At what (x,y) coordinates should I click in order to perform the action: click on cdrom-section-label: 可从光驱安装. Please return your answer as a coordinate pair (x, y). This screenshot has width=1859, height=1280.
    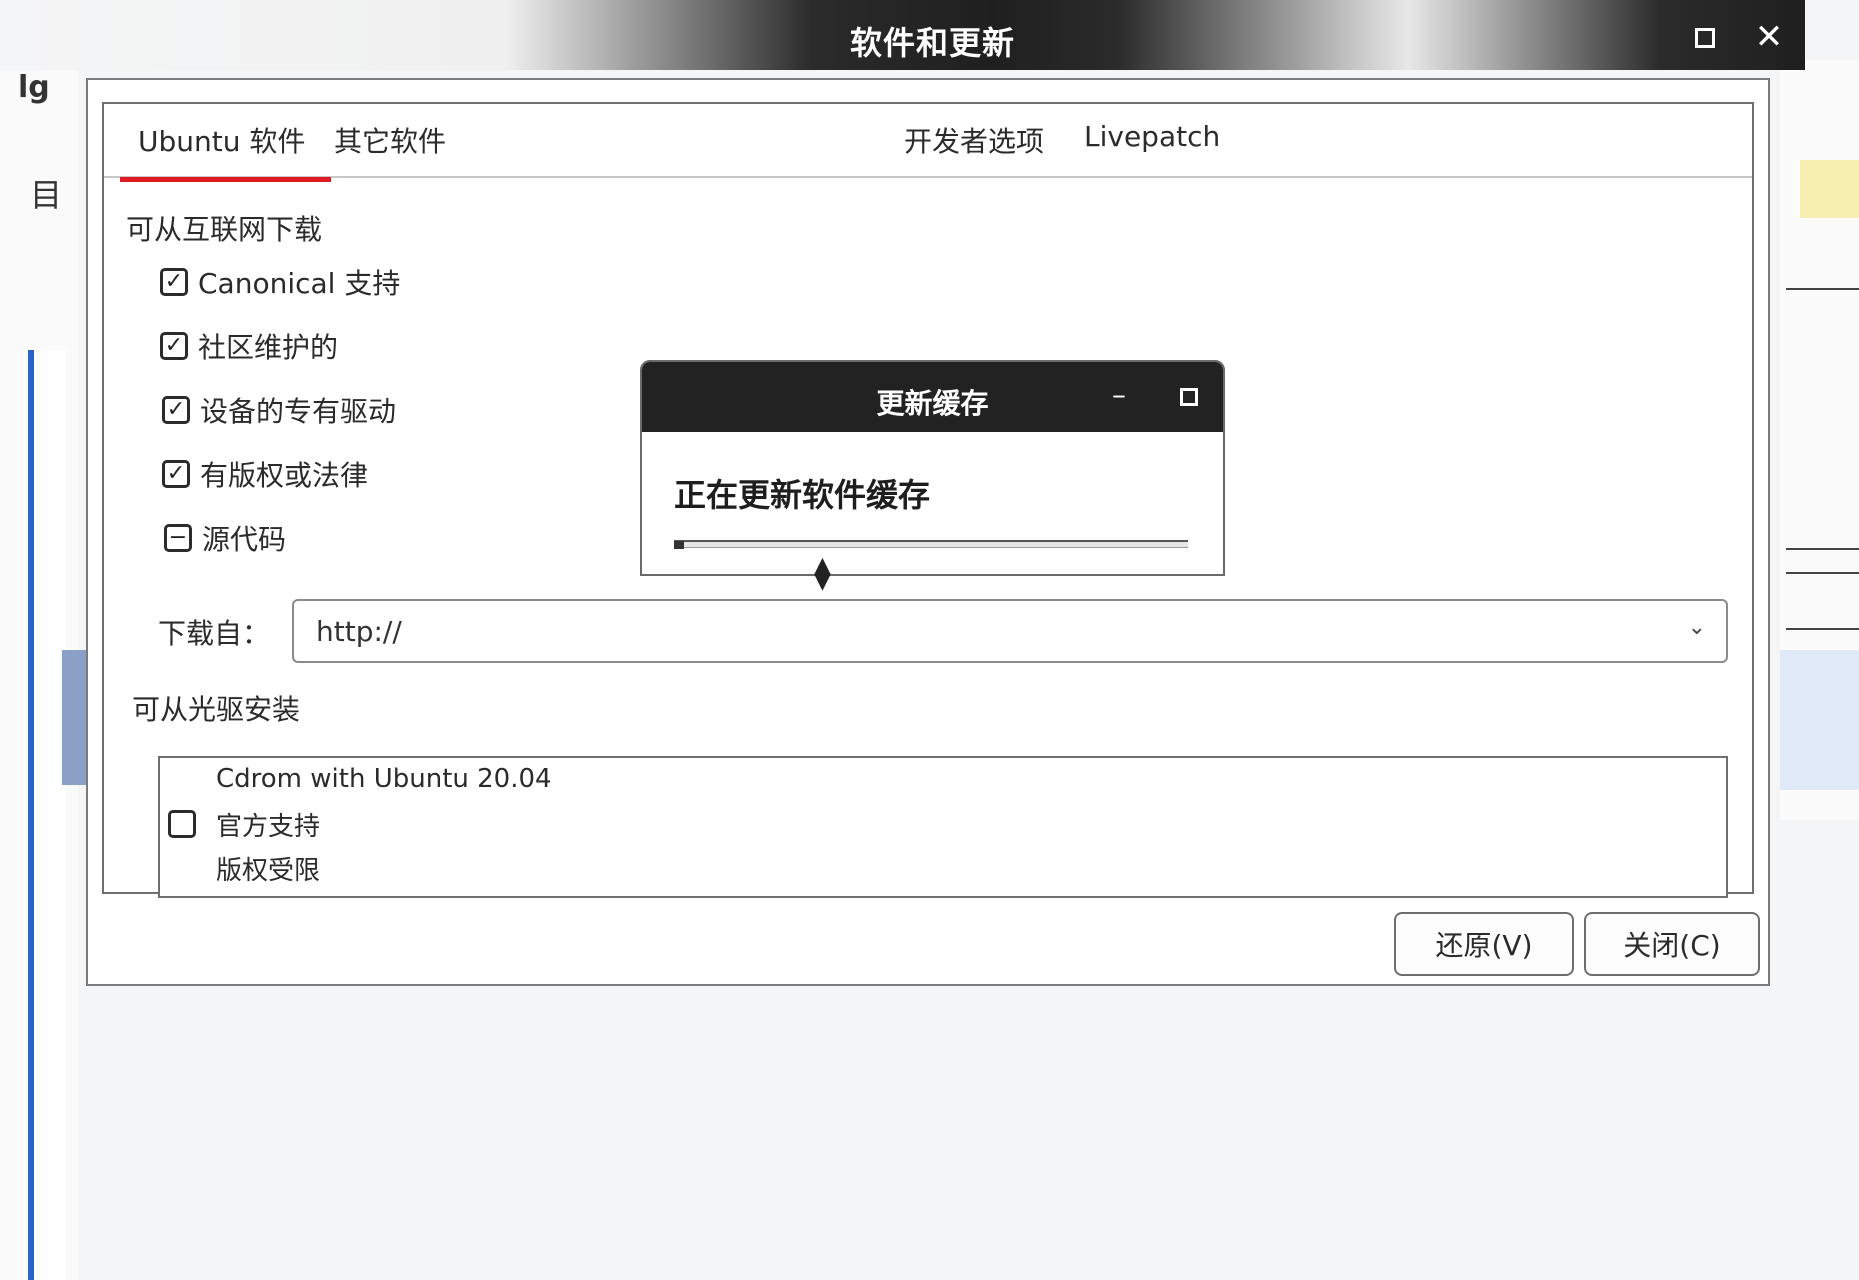
    Looking at the image, I should click on (216, 709).